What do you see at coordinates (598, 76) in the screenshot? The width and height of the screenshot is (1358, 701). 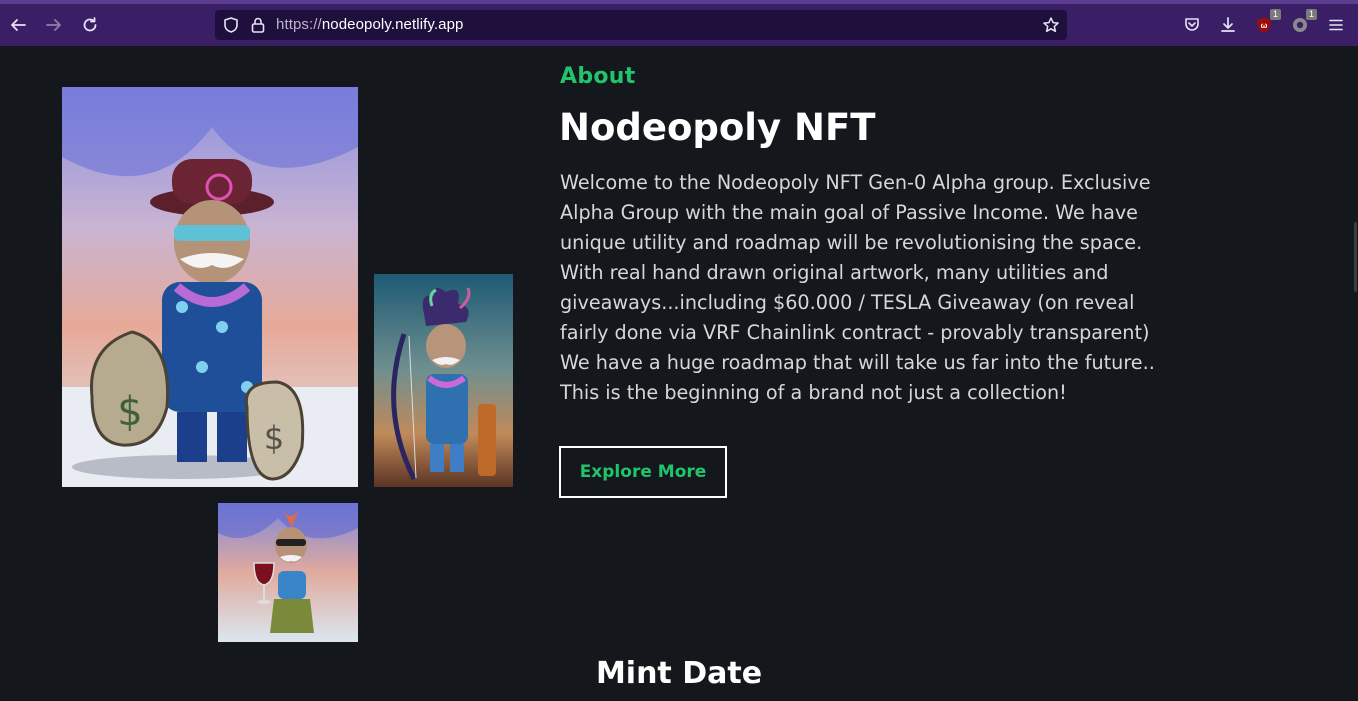 I see `about-label: About` at bounding box center [598, 76].